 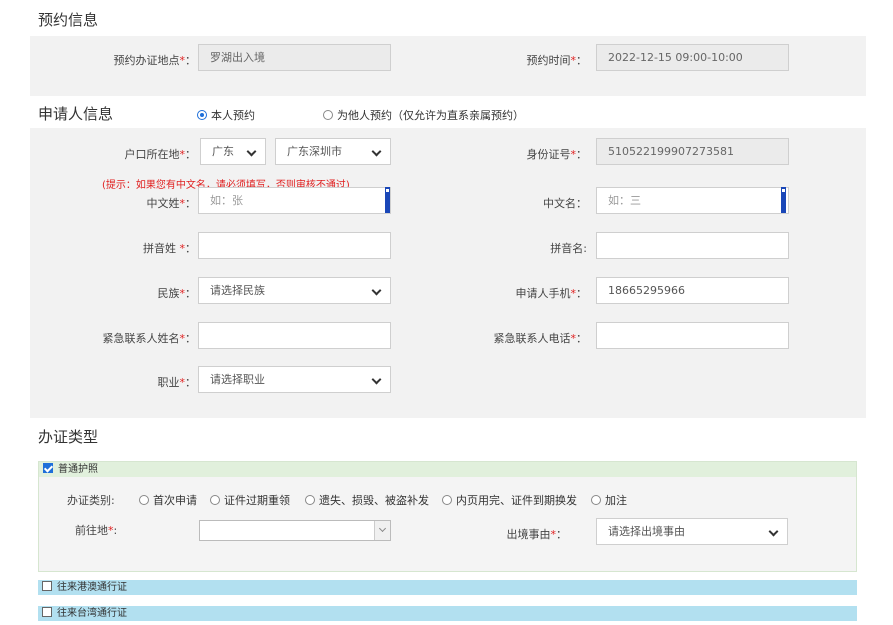 What do you see at coordinates (149, 338) in the screenshot?
I see `emergency-name-label: 紧急联系人姓名*：` at bounding box center [149, 338].